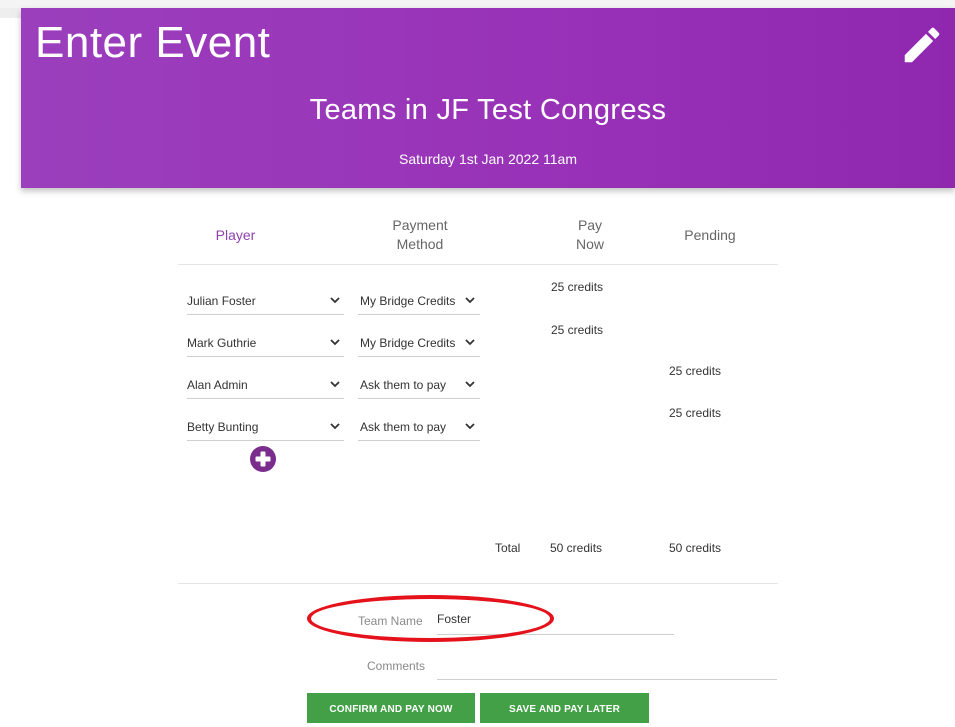 The width and height of the screenshot is (955, 727). Describe the element at coordinates (576, 548) in the screenshot. I see `total-pay-now: 50 credits` at that location.